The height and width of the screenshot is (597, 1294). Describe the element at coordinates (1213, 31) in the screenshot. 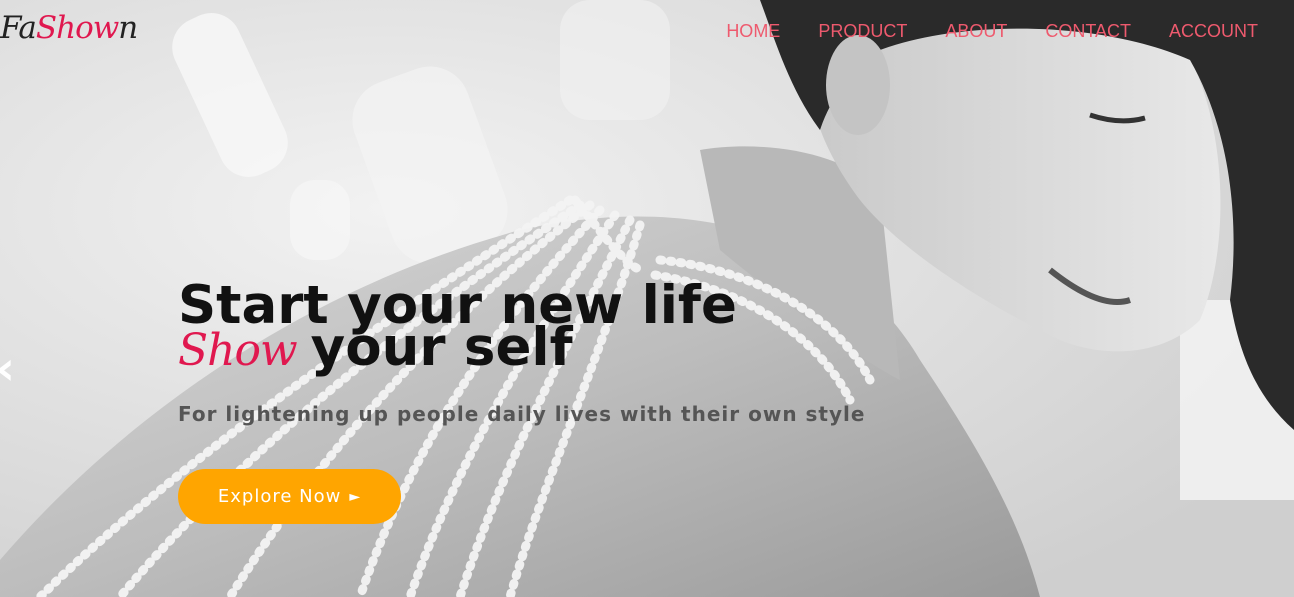

I see `nav-item-account: ACCOUNT` at that location.